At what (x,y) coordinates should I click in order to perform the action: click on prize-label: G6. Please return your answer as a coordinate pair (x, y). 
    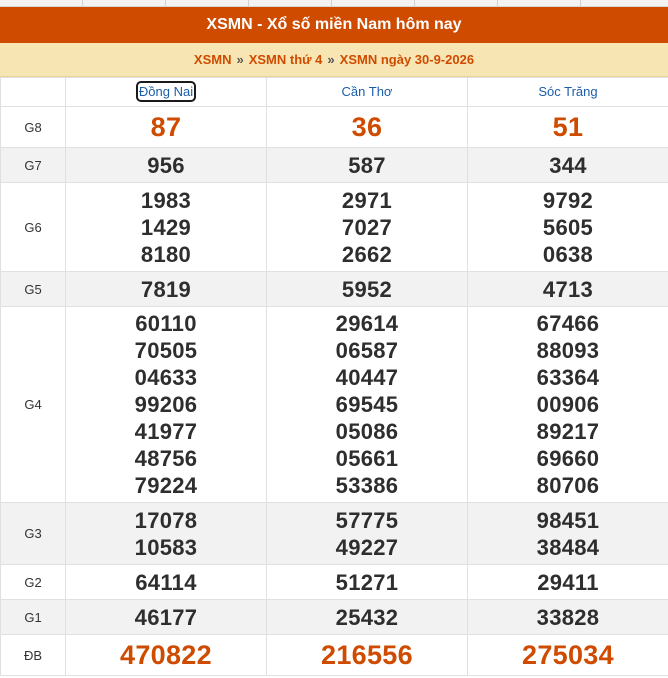
    Looking at the image, I should click on (33, 227).